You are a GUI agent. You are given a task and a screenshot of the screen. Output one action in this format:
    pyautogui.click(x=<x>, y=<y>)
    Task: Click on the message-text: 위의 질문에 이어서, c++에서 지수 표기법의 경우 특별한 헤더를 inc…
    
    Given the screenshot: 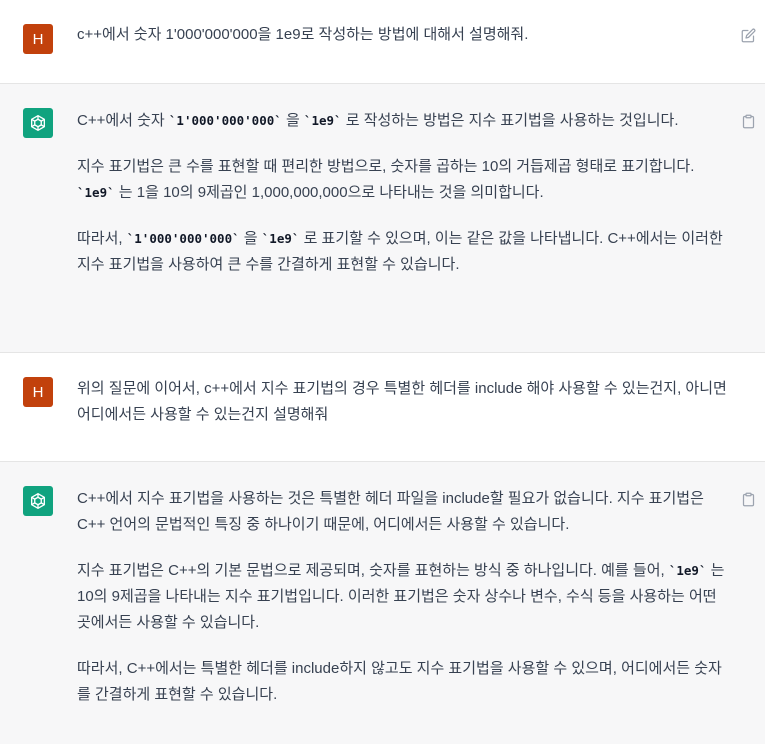 What is the action you would take?
    pyautogui.click(x=402, y=402)
    